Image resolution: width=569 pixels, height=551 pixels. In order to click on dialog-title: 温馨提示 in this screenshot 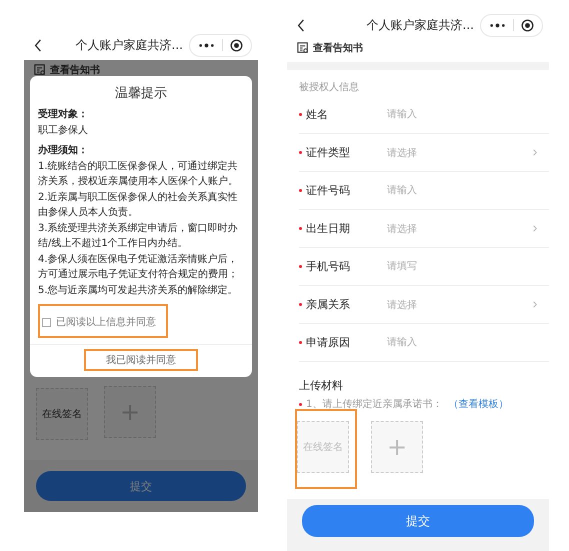, I will do `click(141, 93)`.